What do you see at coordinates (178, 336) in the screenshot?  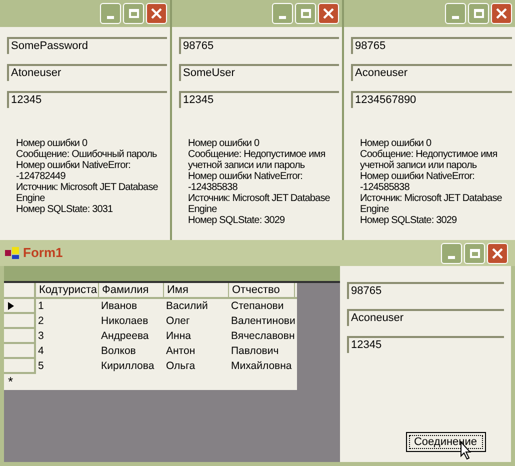 I see `table-cell-text: Инна` at bounding box center [178, 336].